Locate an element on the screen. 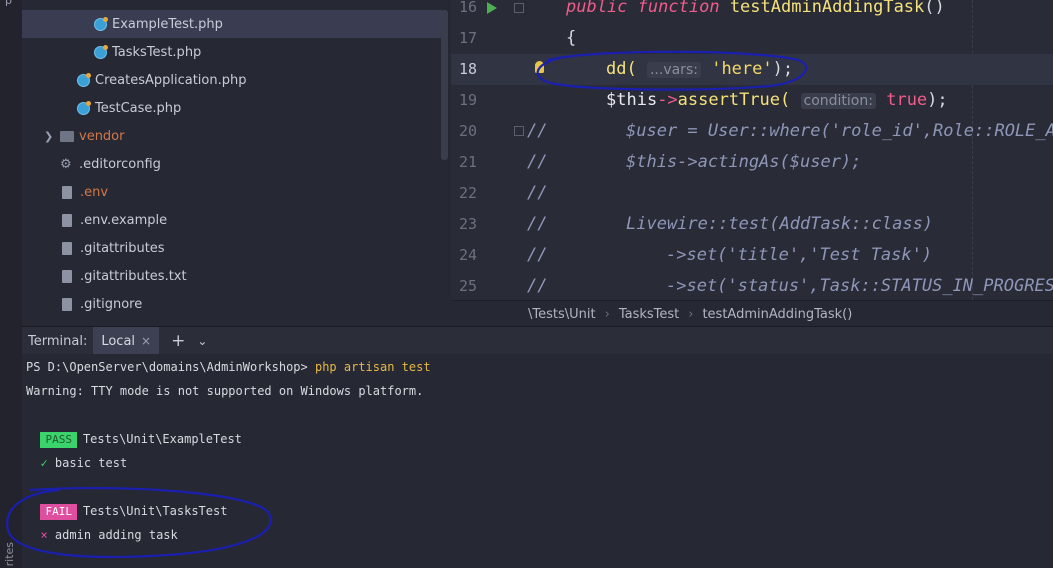 The height and width of the screenshot is (568, 1053). favorites-tool-tab: rites is located at coordinates (9, 554).